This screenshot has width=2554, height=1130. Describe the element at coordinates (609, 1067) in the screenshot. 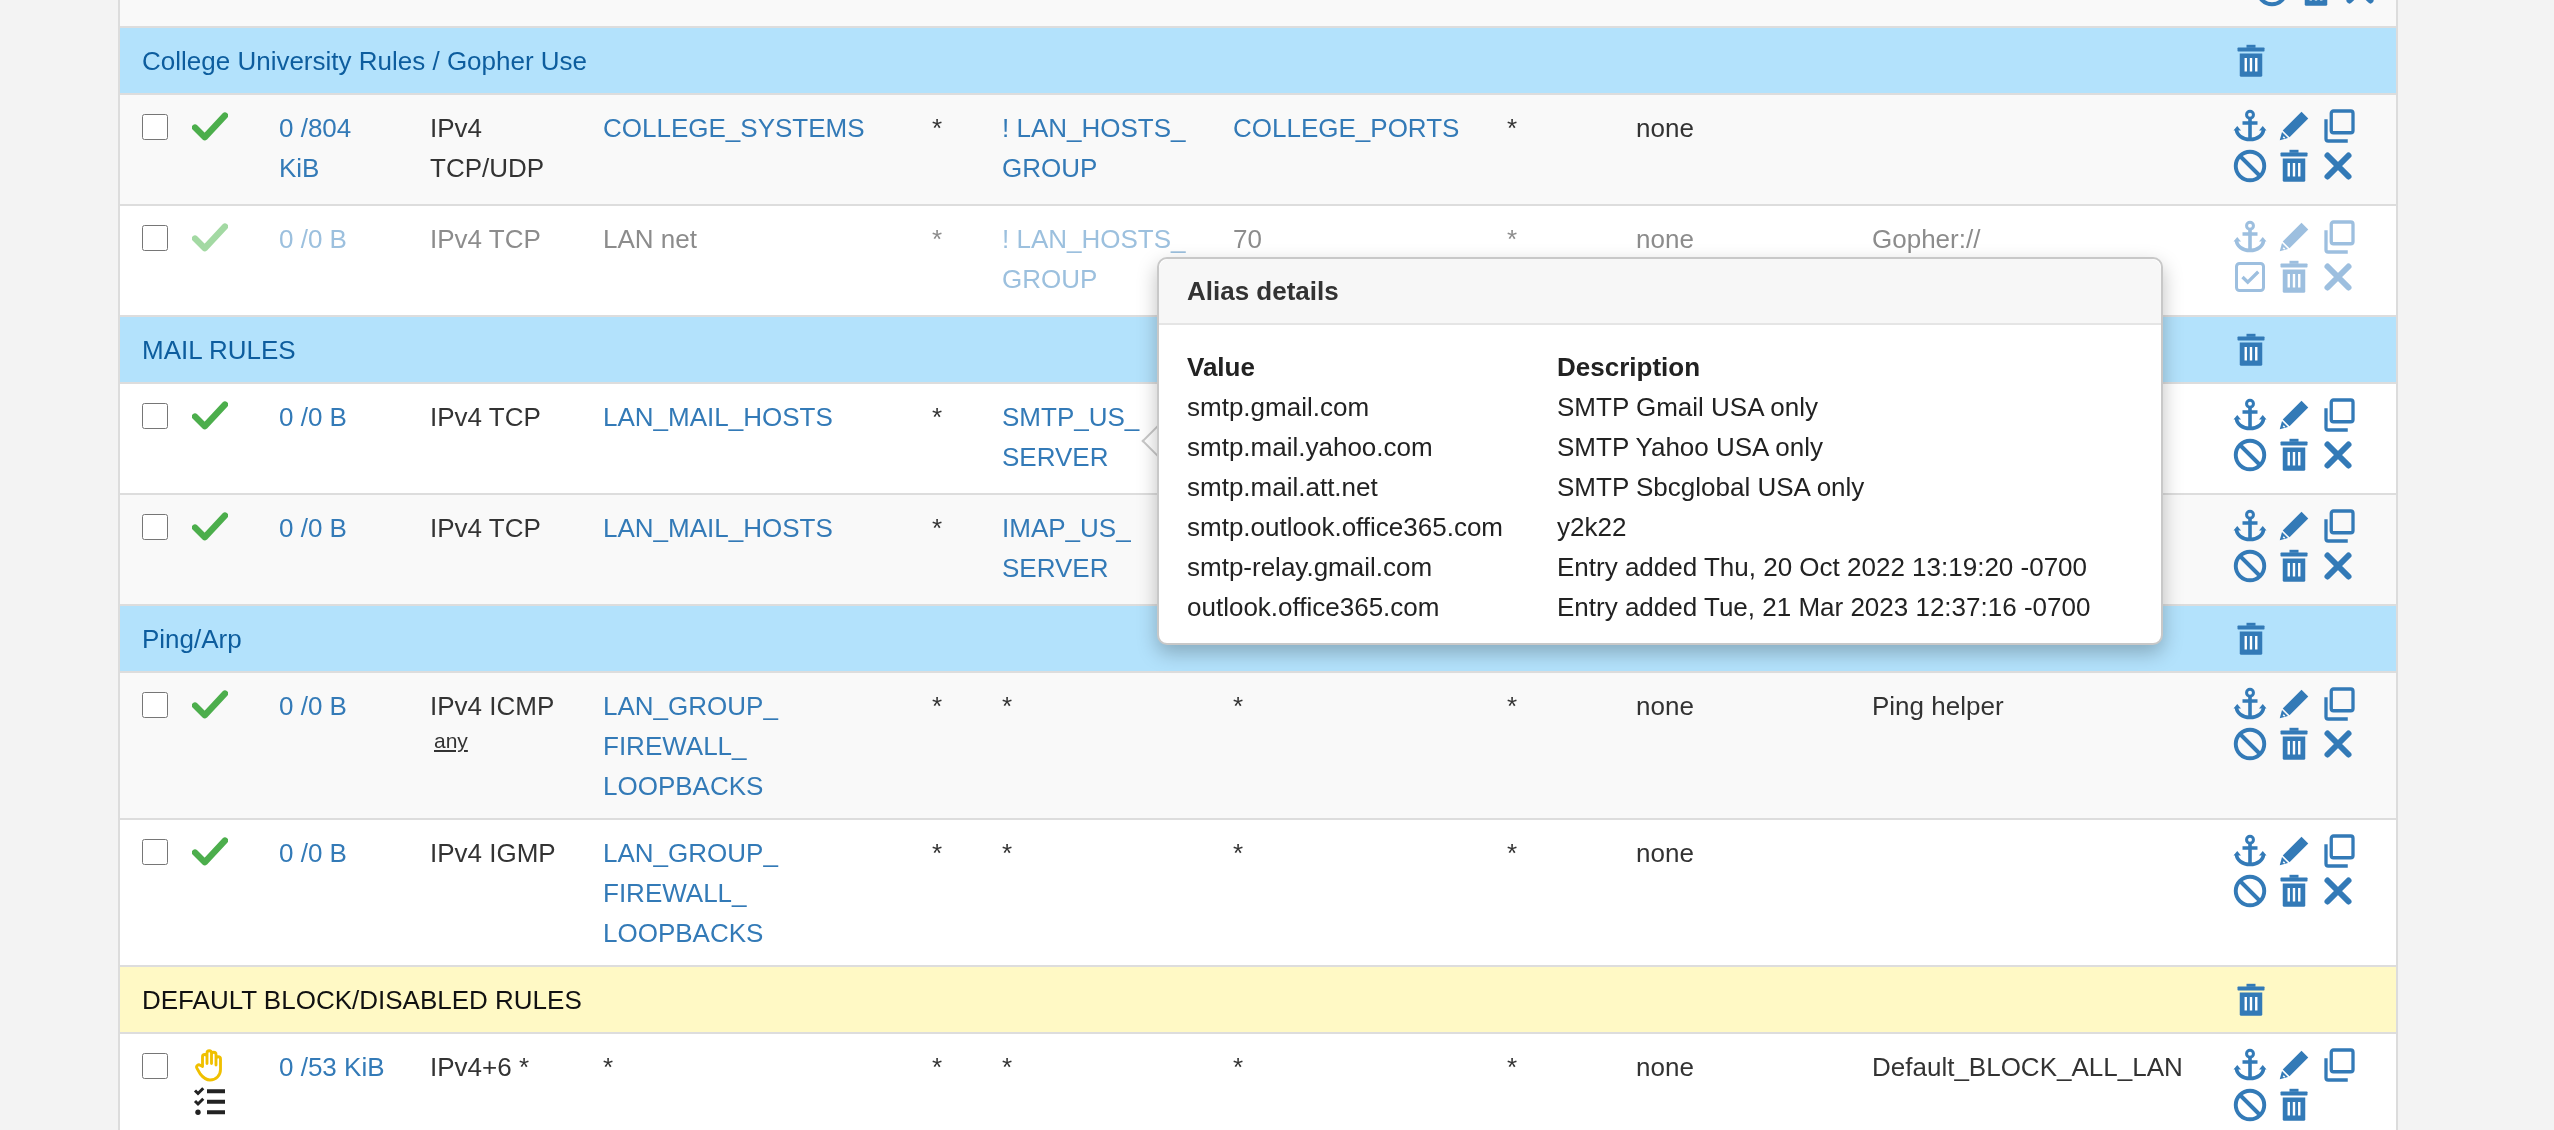

I see `source-text: *` at that location.